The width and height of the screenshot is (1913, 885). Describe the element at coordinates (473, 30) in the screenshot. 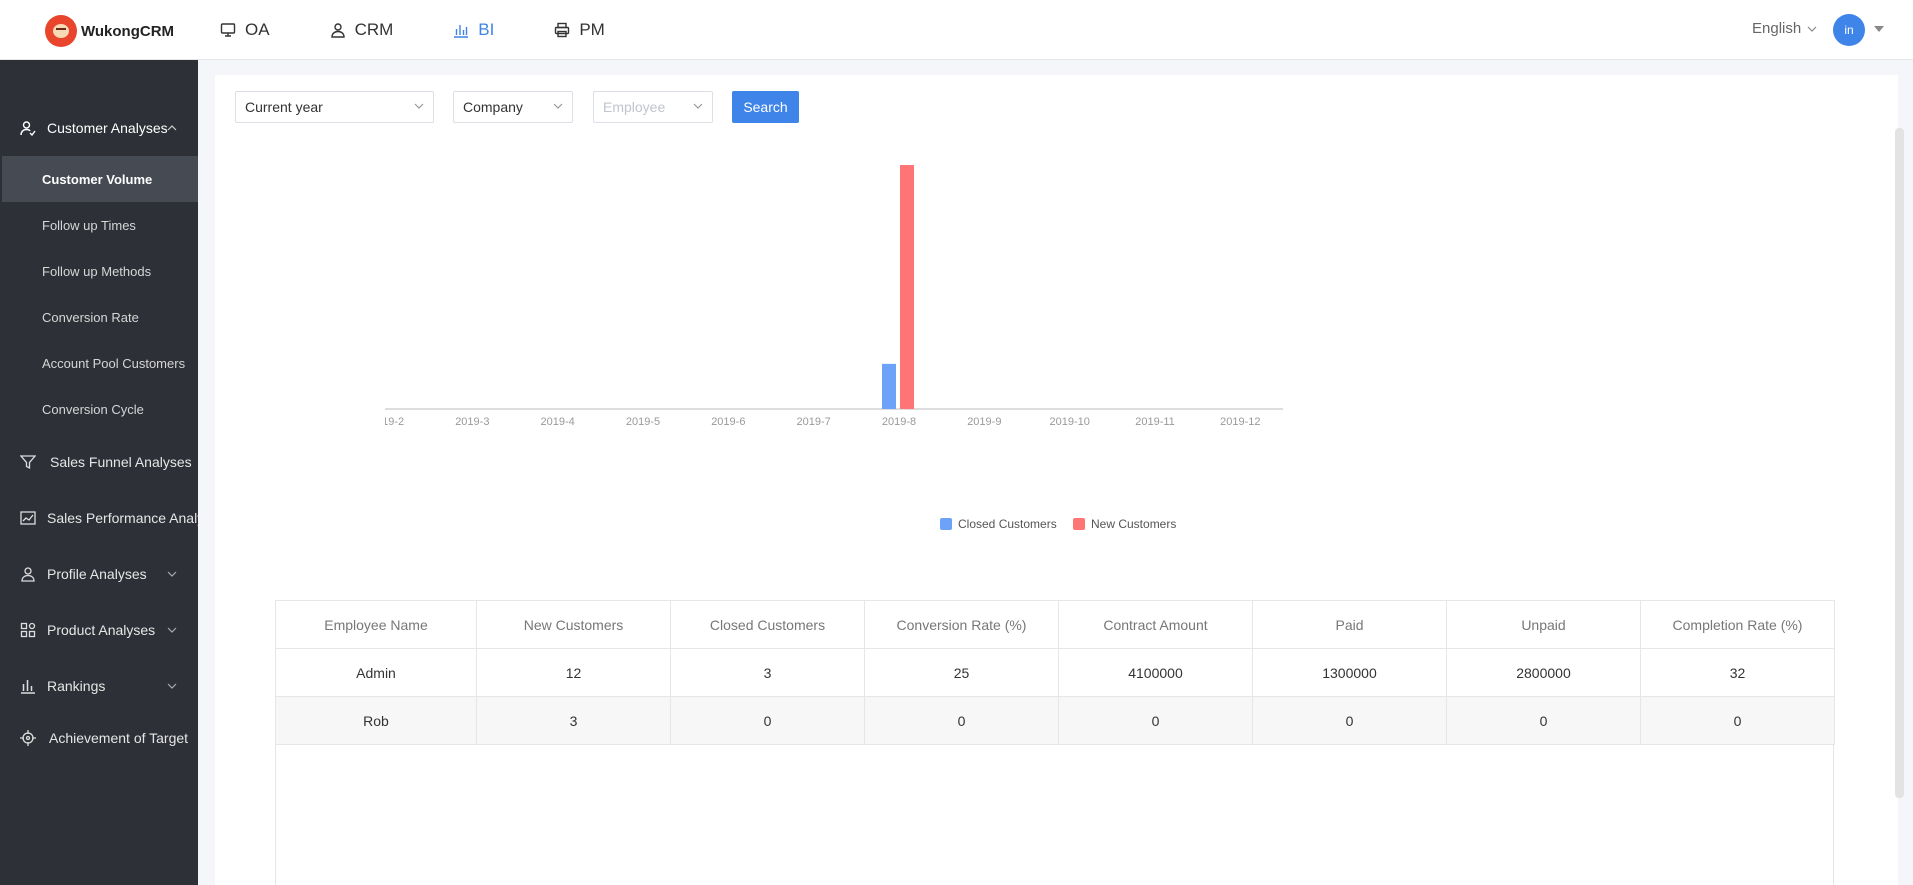

I see `nav-bi: BI` at that location.